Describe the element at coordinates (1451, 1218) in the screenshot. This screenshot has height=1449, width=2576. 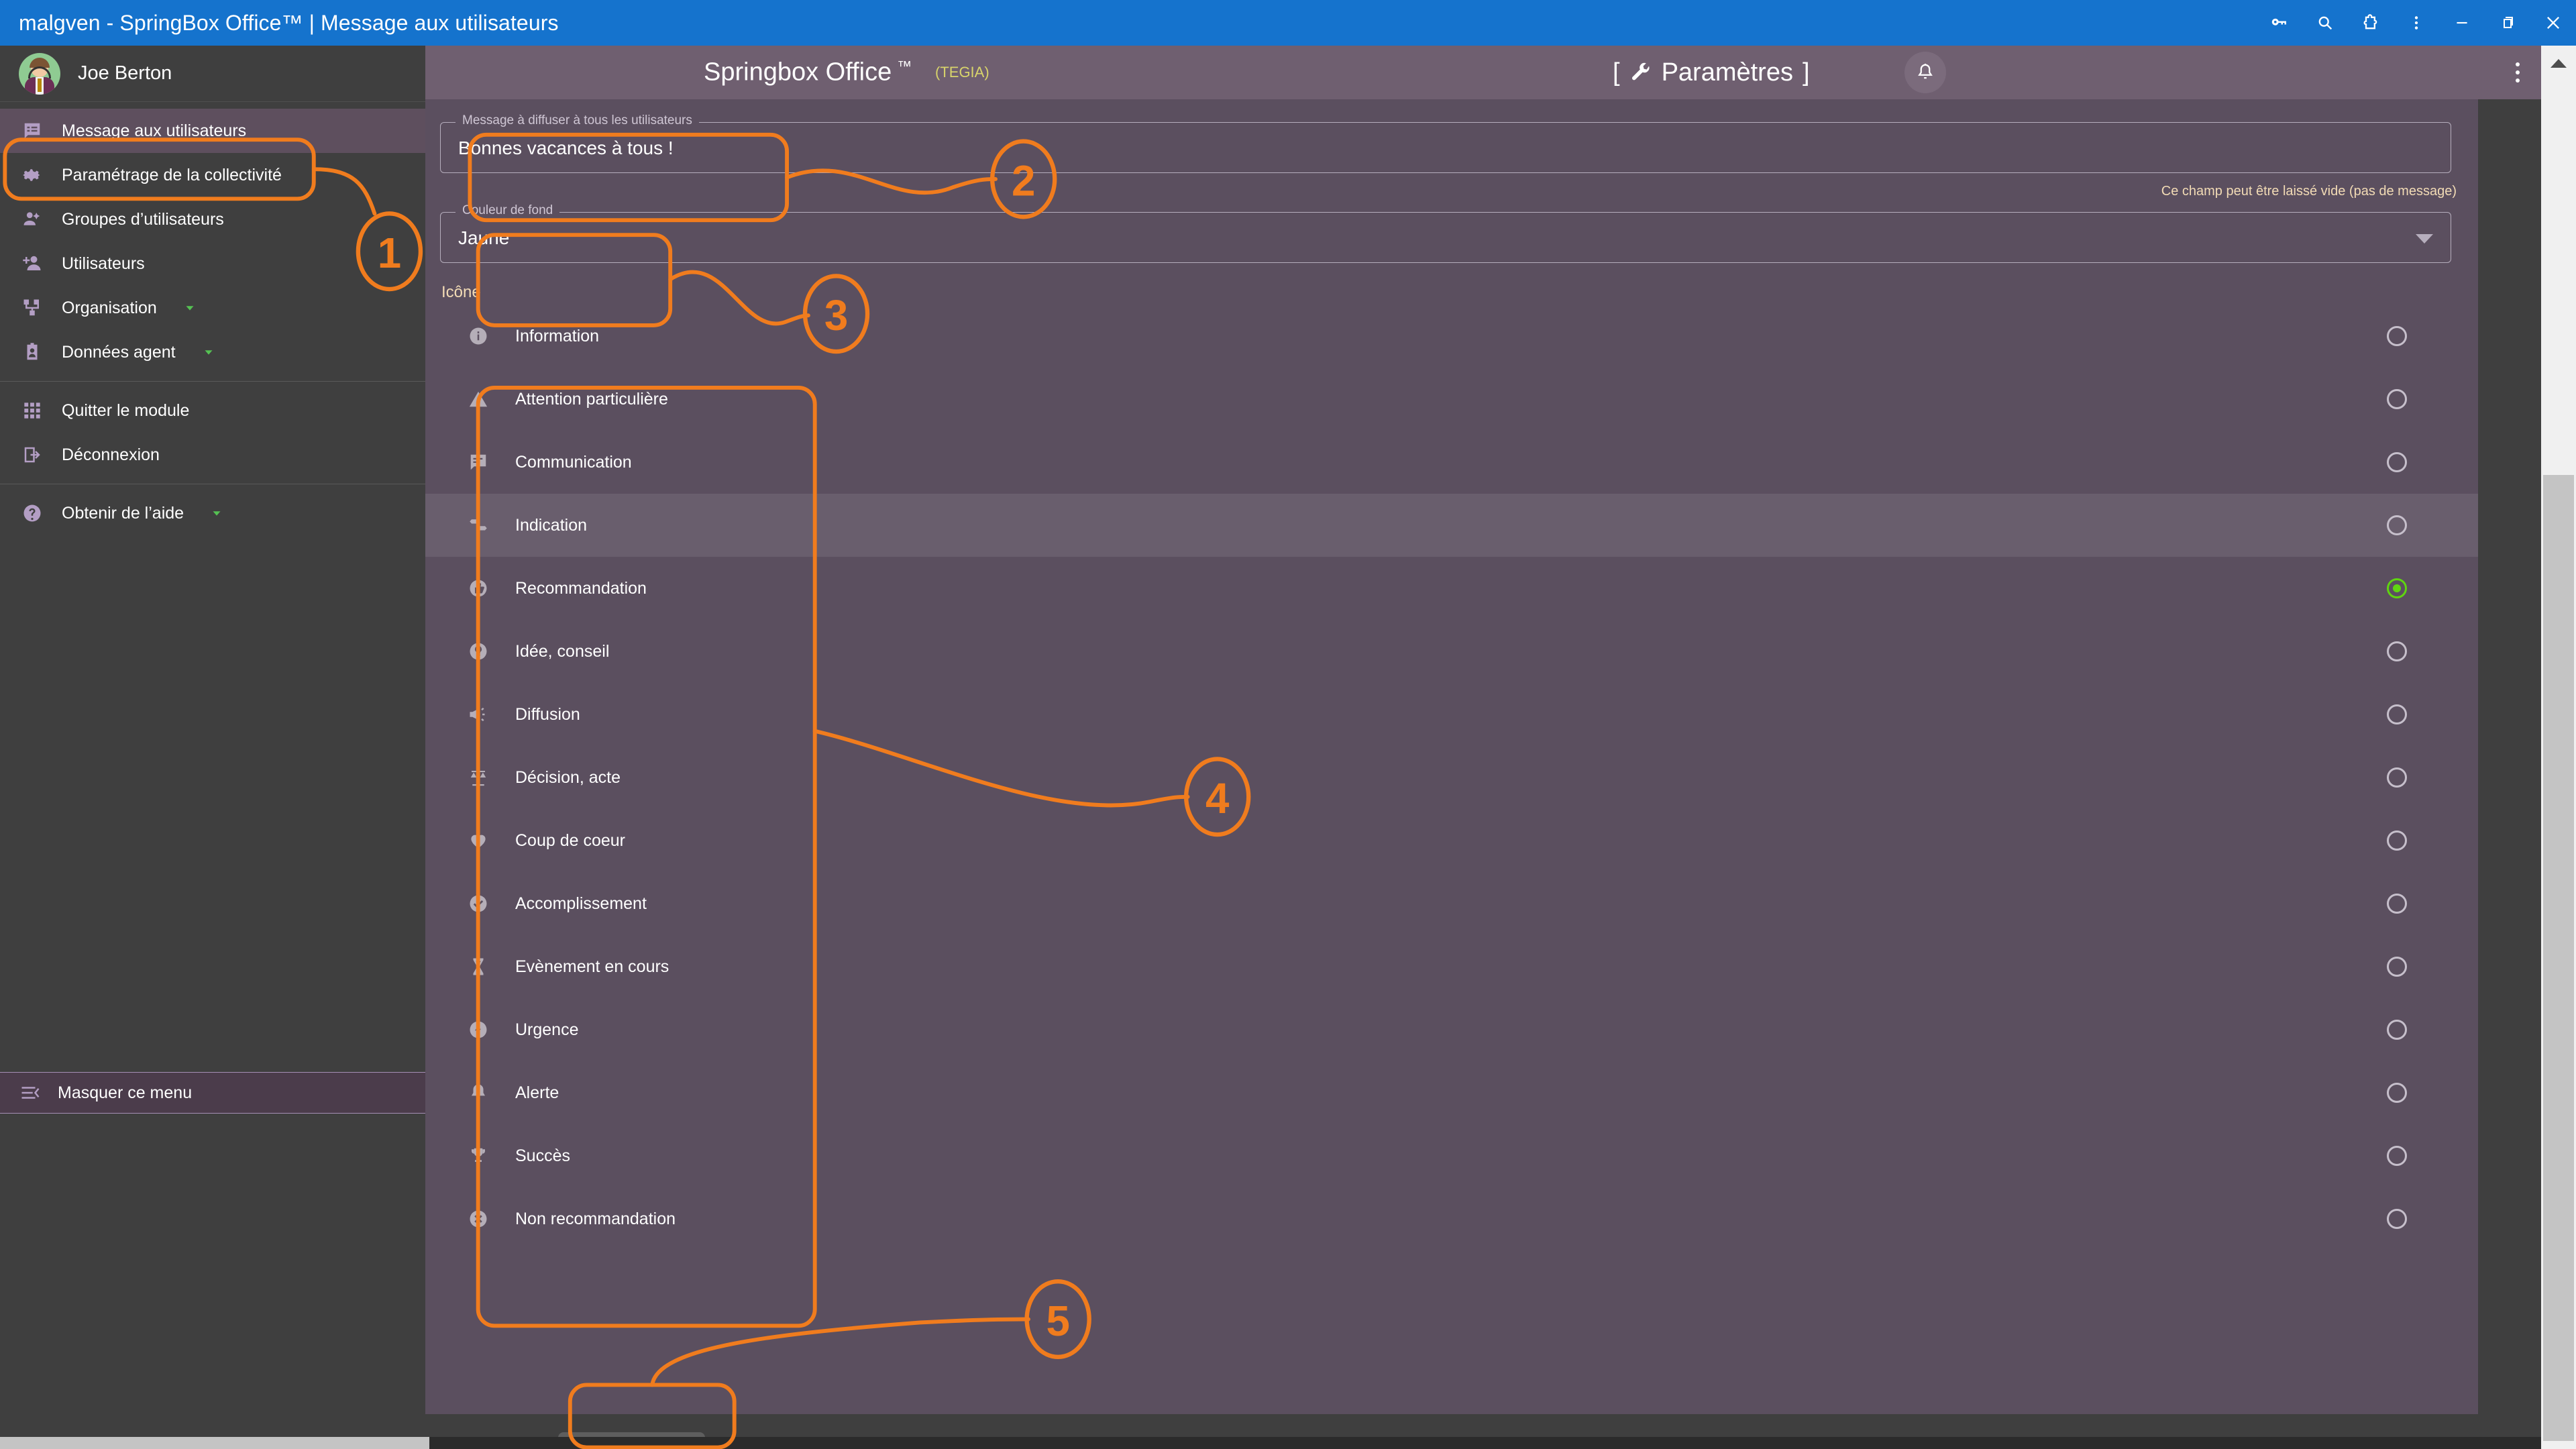
I see `icon-option-row: Non recommandation` at that location.